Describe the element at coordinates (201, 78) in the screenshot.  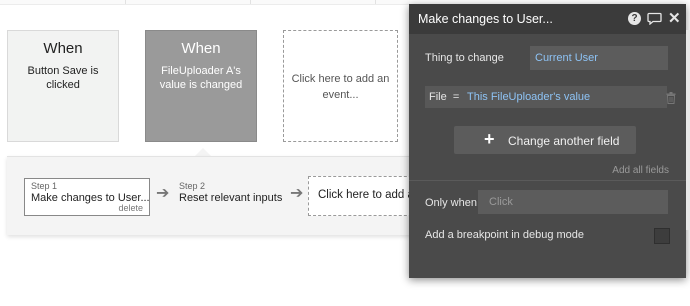
I see `event-description: FileUploader A's value is changed` at that location.